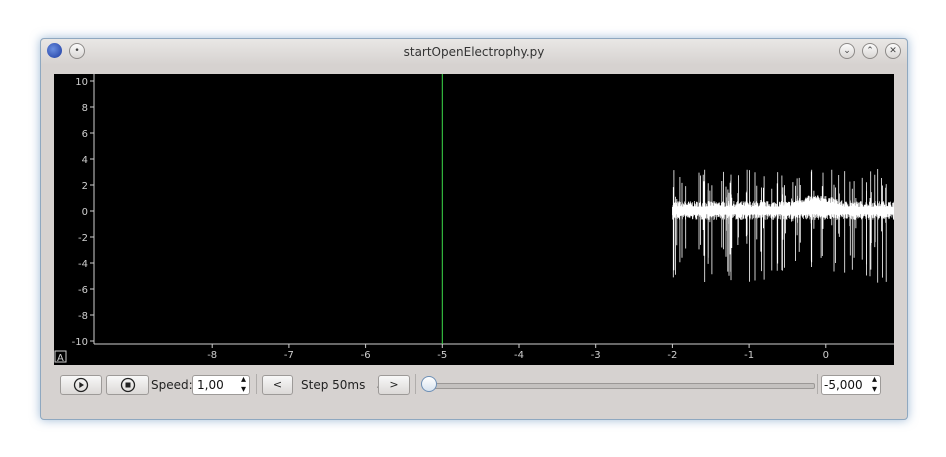 Image resolution: width=946 pixels, height=457 pixels. I want to click on x-tick-label: -3, so click(596, 355).